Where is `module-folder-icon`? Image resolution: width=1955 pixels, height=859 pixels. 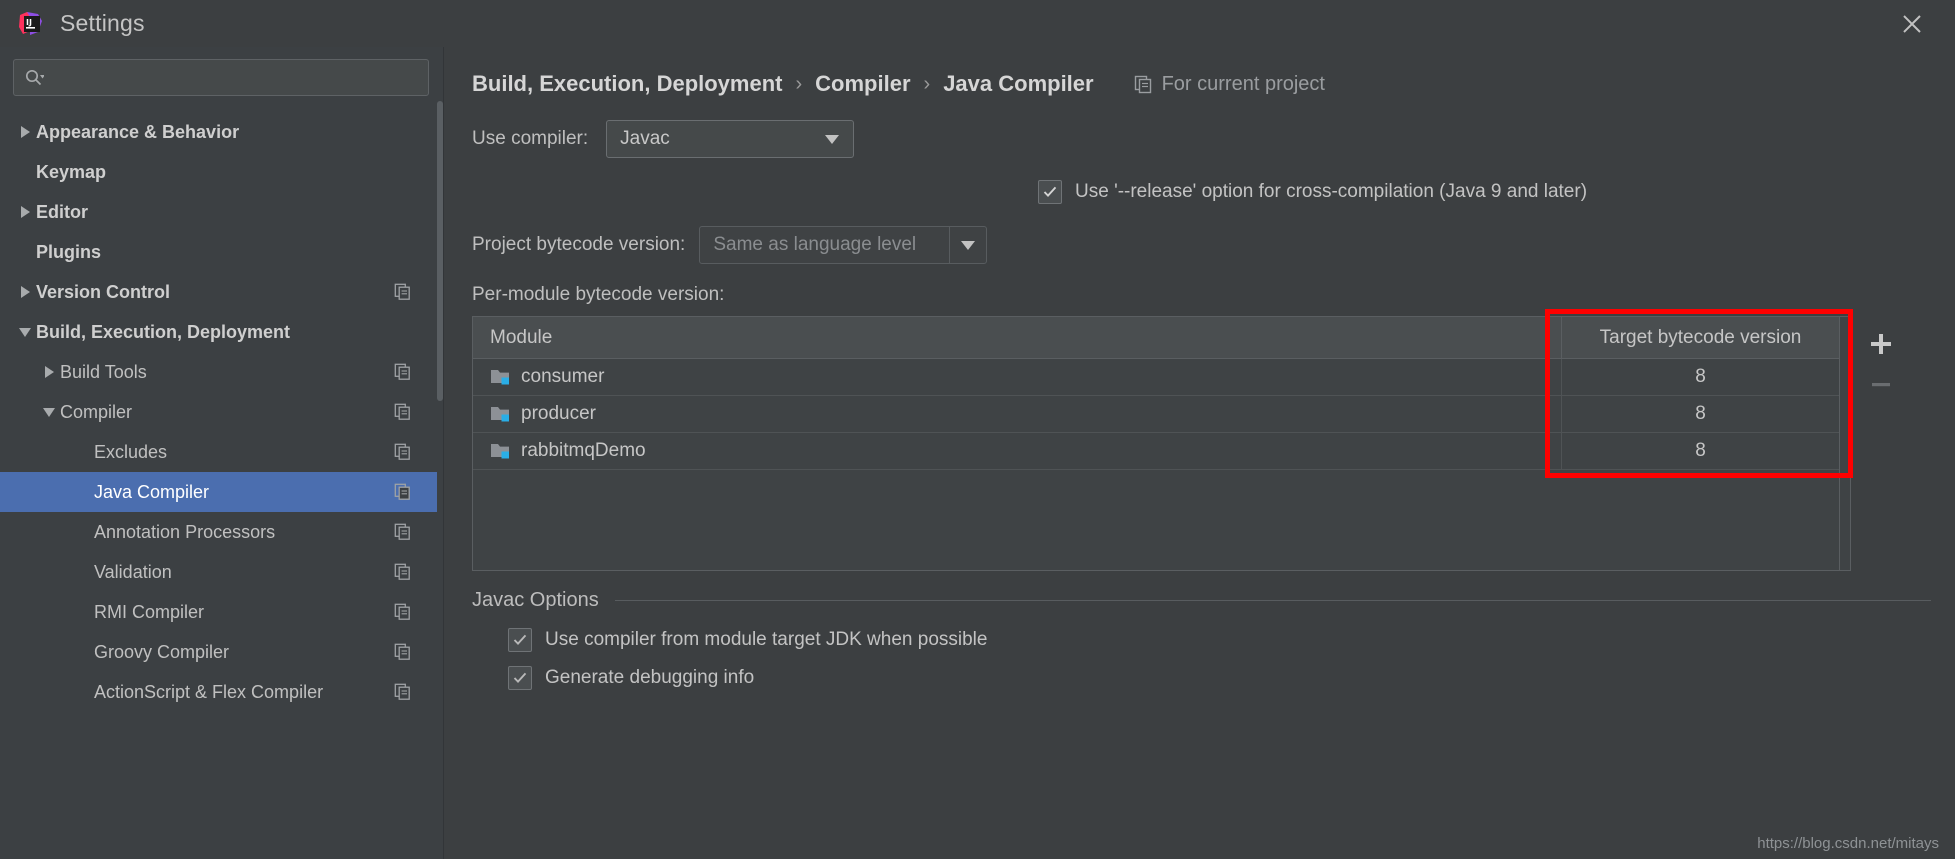 module-folder-icon is located at coordinates (501, 377).